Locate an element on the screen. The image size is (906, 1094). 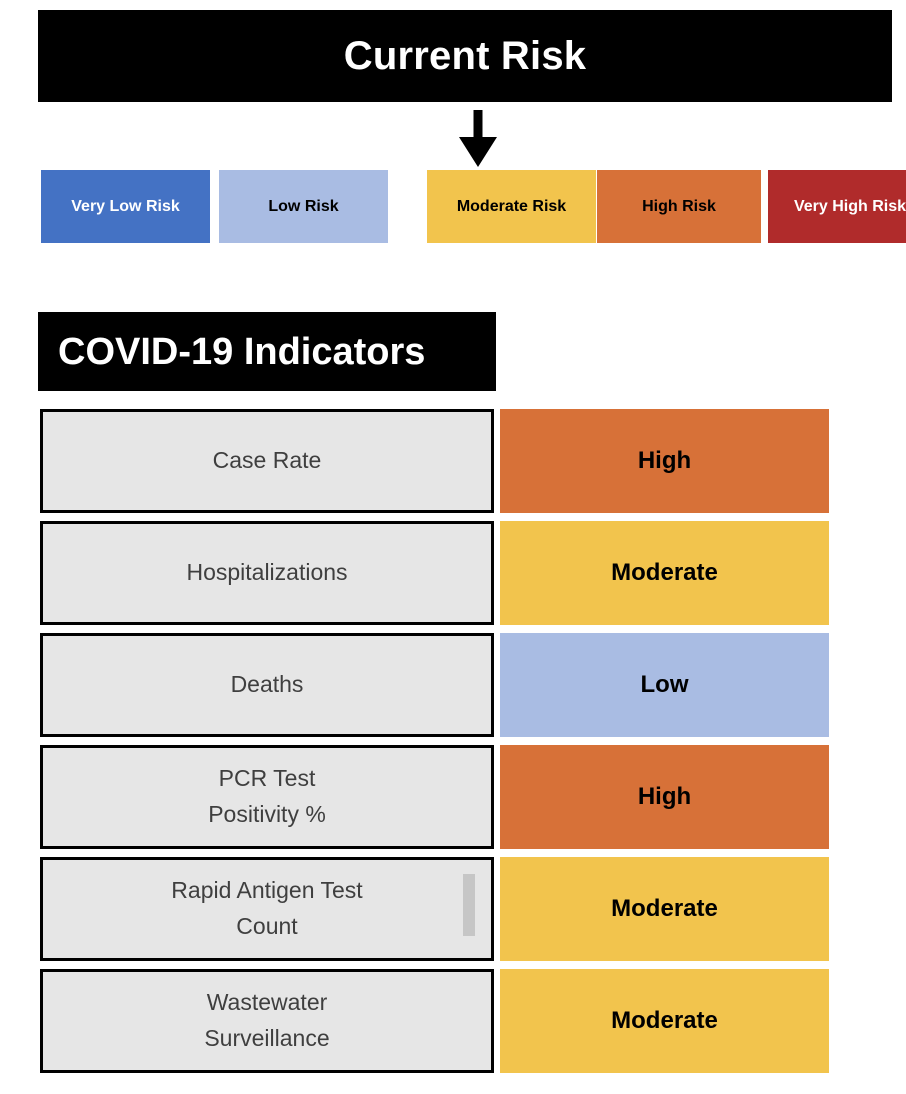
indicator-name-label: Rapid Antigen Test Count is located at coordinates (267, 908).